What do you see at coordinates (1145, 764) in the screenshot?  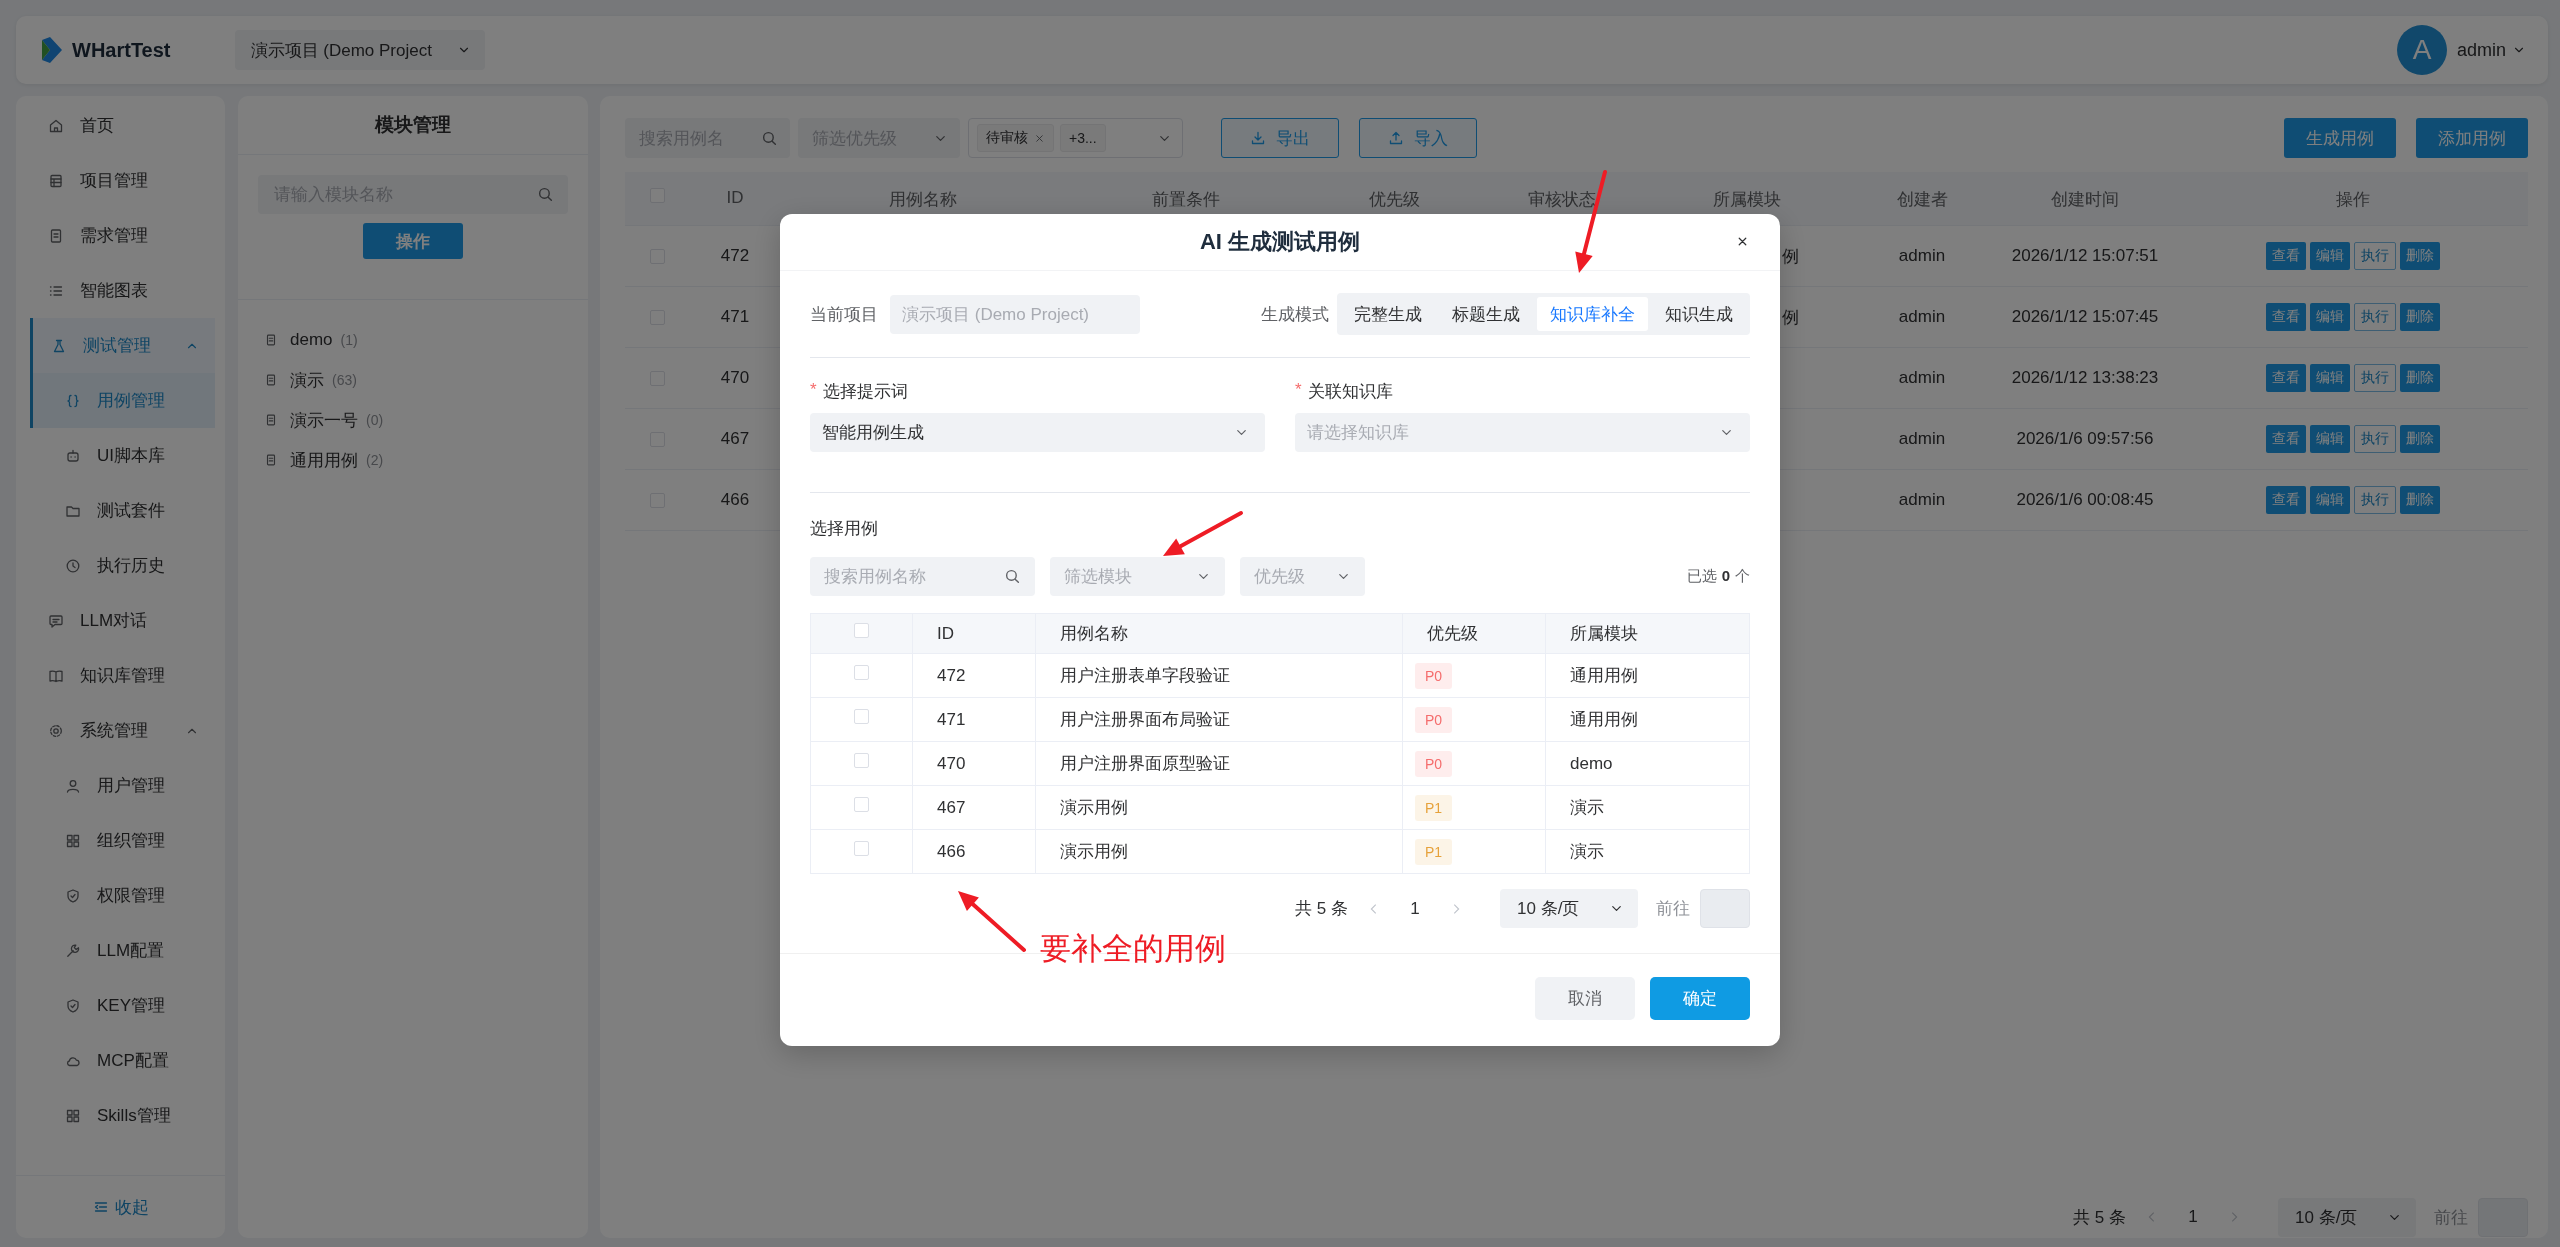 I see `table-cell-text: 用户注册界面原型验证` at bounding box center [1145, 764].